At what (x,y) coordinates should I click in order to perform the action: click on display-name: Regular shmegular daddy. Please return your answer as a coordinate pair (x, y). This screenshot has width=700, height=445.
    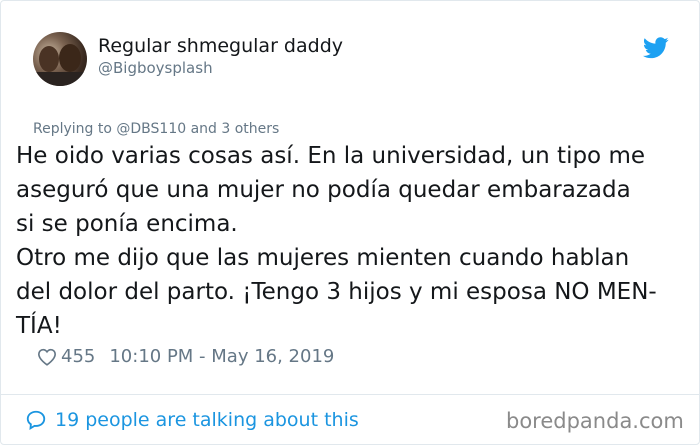
    Looking at the image, I should click on (220, 46).